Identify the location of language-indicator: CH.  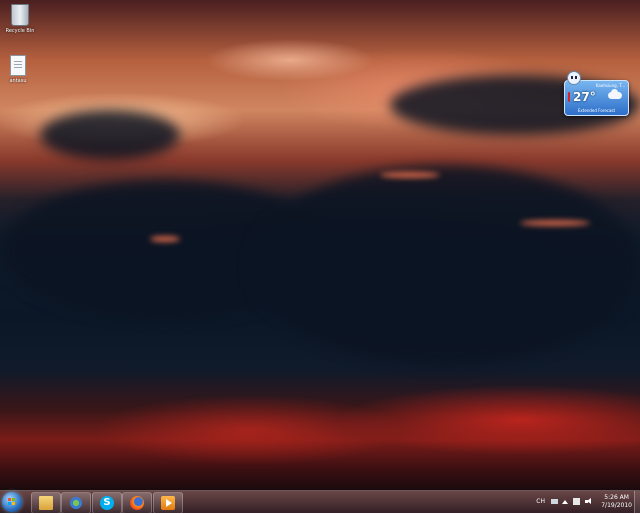
(540, 501).